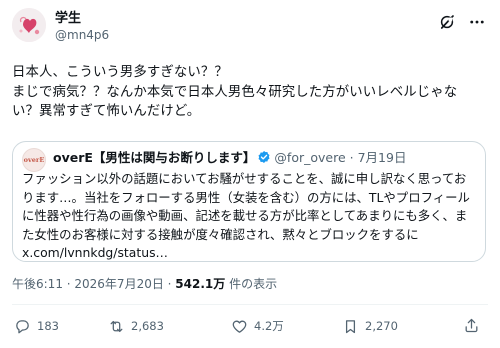 The width and height of the screenshot is (500, 348). I want to click on quoted-tweet-author-name: overE【男性は関与お断りします】, so click(154, 157).